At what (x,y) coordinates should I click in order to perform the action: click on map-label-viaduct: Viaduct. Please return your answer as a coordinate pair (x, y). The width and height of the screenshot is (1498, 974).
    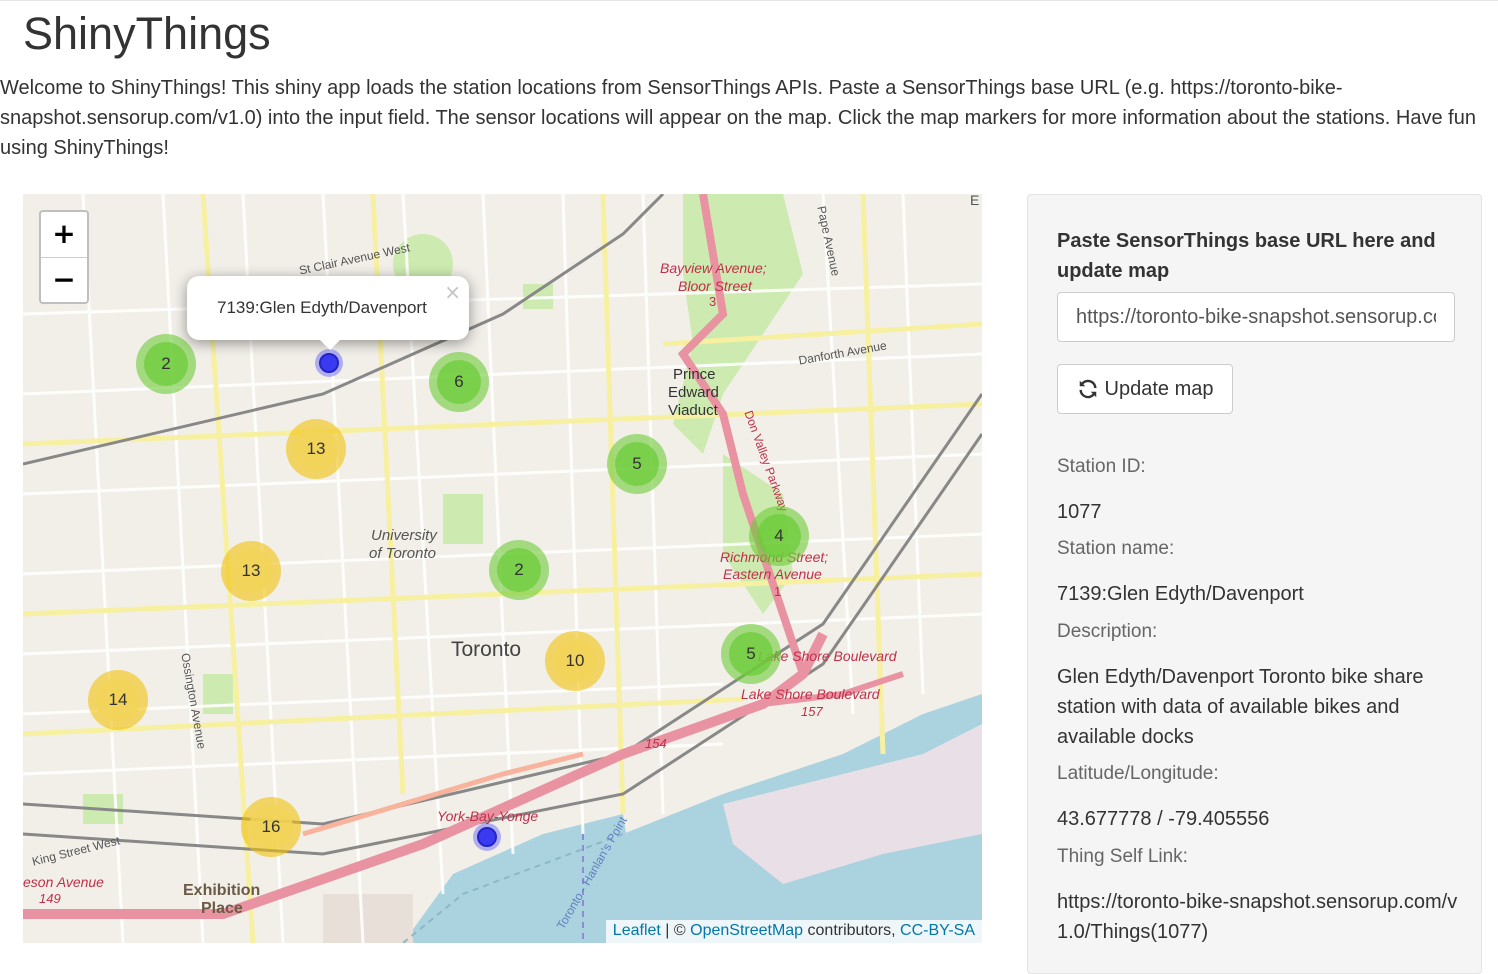
    Looking at the image, I should click on (693, 410).